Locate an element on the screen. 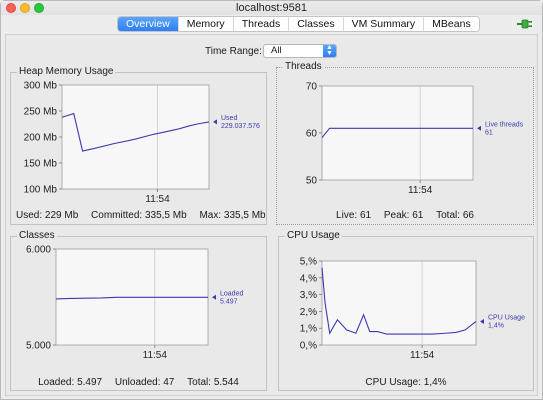 The width and height of the screenshot is (543, 400). classes-ytick-label: 5.000 is located at coordinates (38, 346).